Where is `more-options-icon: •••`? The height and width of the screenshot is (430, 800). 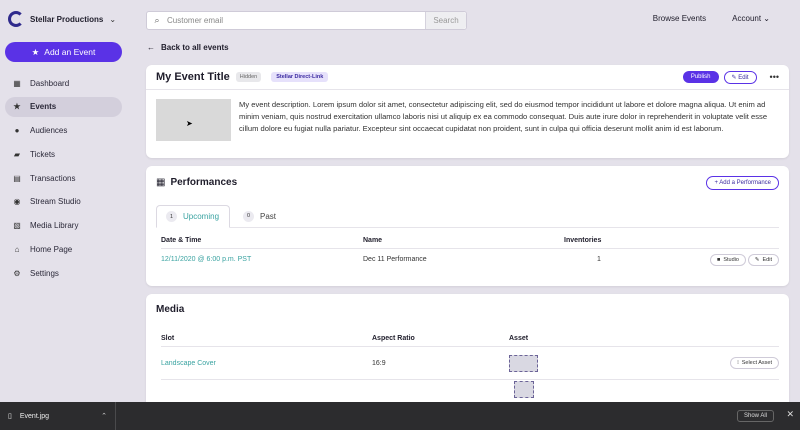
more-options-icon: ••• is located at coordinates (774, 77).